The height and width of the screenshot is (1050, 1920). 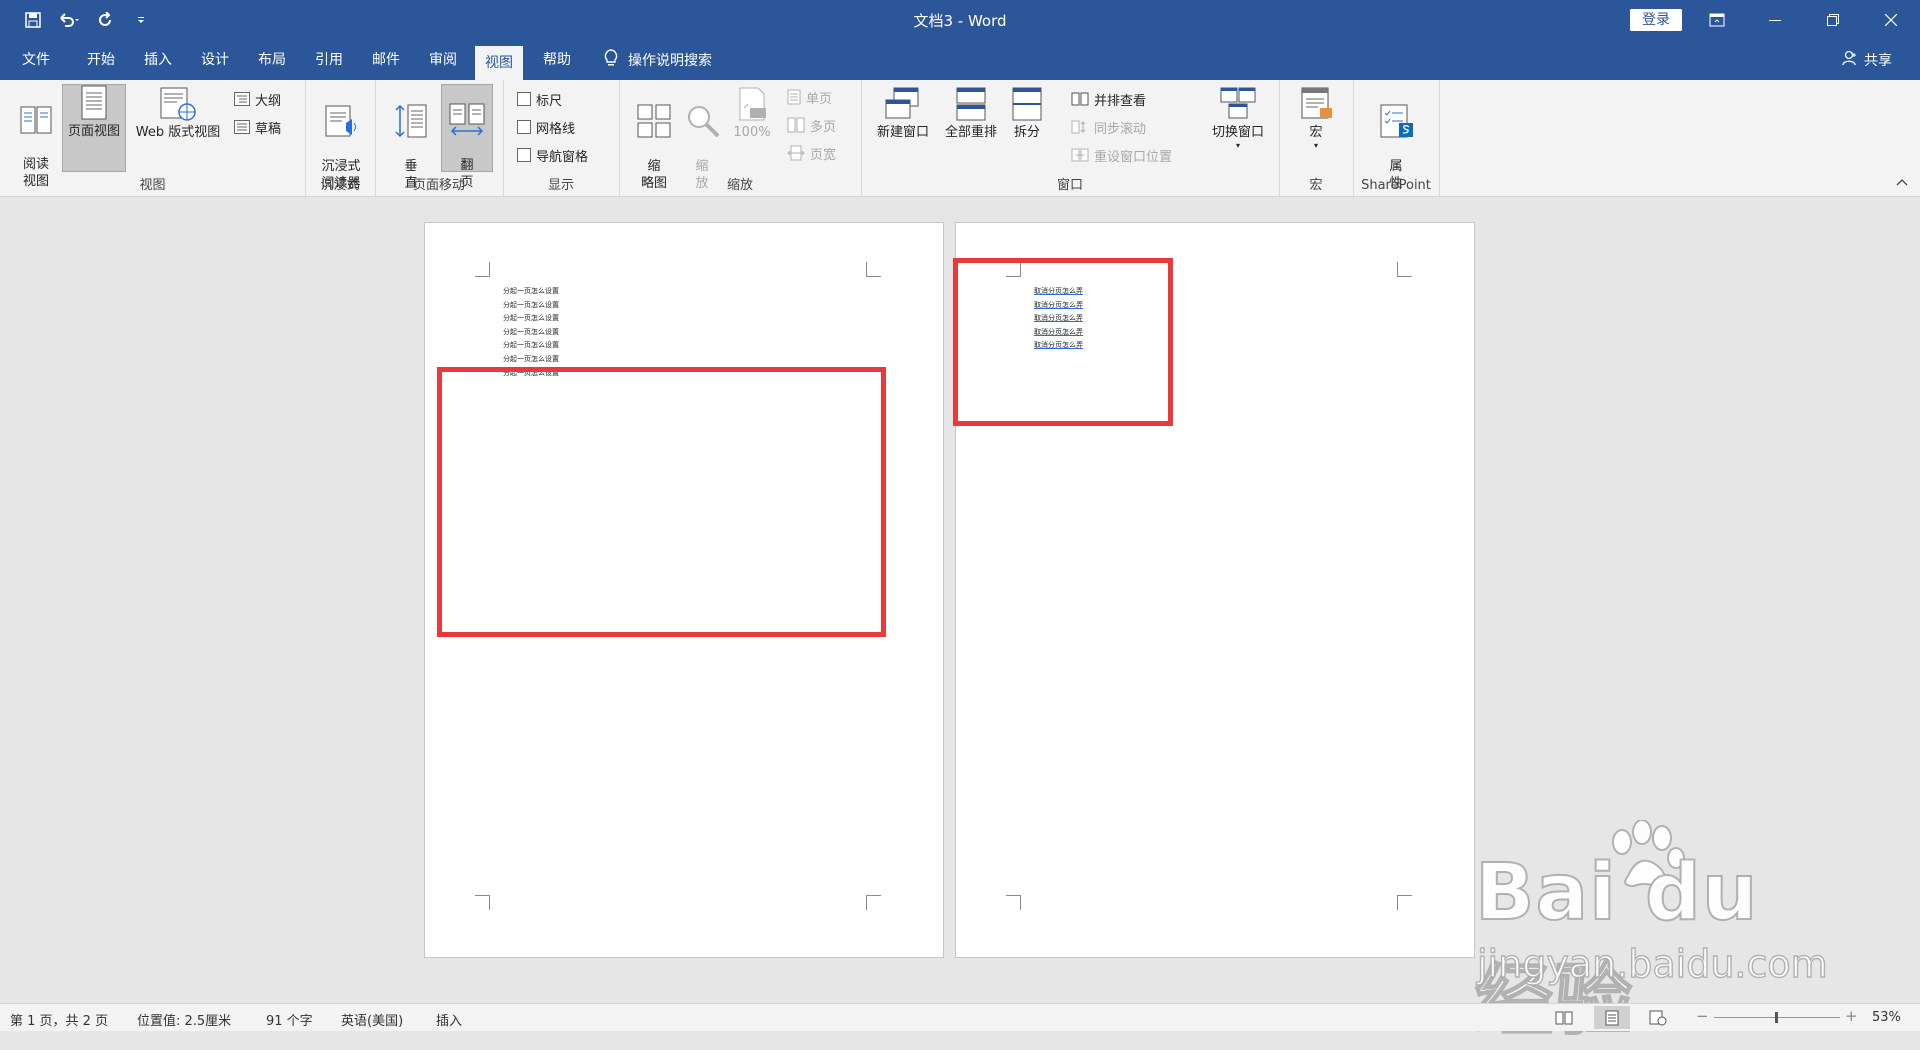 I want to click on close-icon, so click(x=1891, y=20).